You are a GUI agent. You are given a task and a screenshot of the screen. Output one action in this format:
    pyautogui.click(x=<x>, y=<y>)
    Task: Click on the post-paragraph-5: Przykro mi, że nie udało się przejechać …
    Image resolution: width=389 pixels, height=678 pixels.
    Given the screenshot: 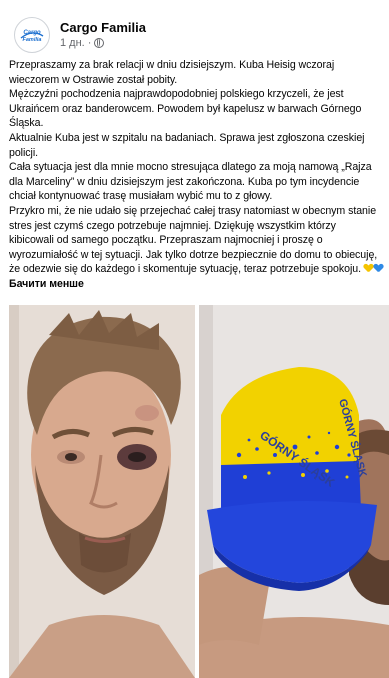 What is the action you would take?
    pyautogui.click(x=195, y=240)
    